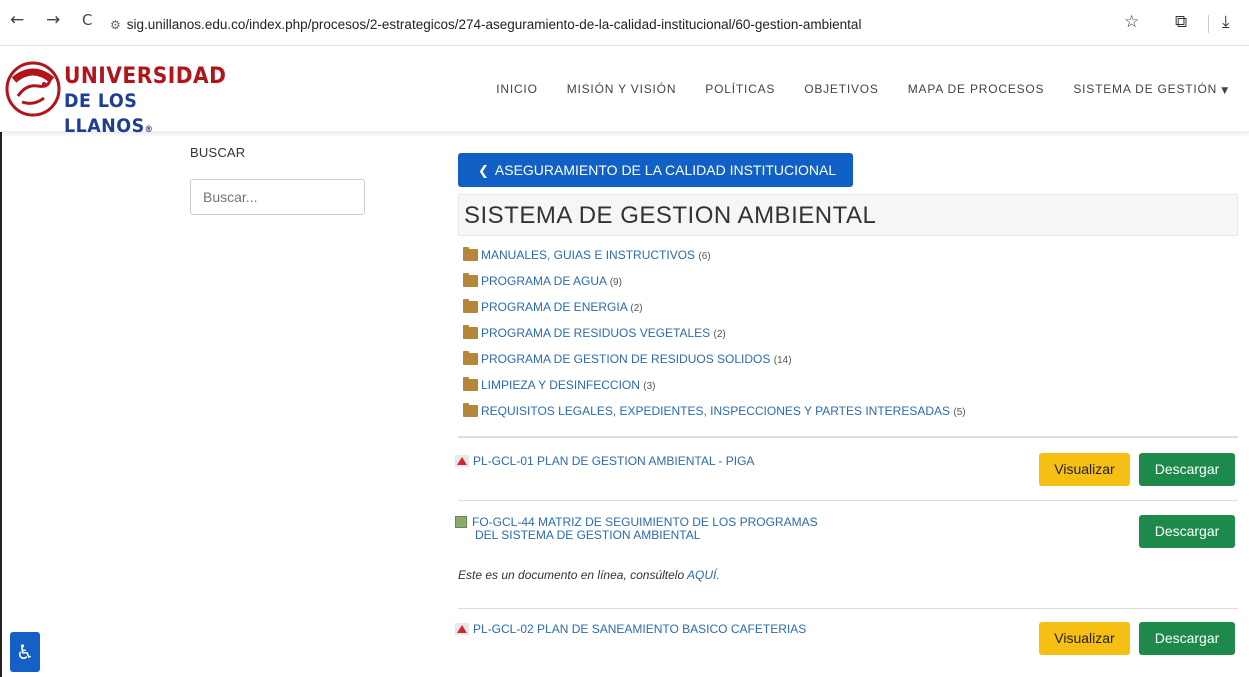 This screenshot has width=1249, height=677. What do you see at coordinates (461, 522) in the screenshot?
I see `spreadsheet-icon` at bounding box center [461, 522].